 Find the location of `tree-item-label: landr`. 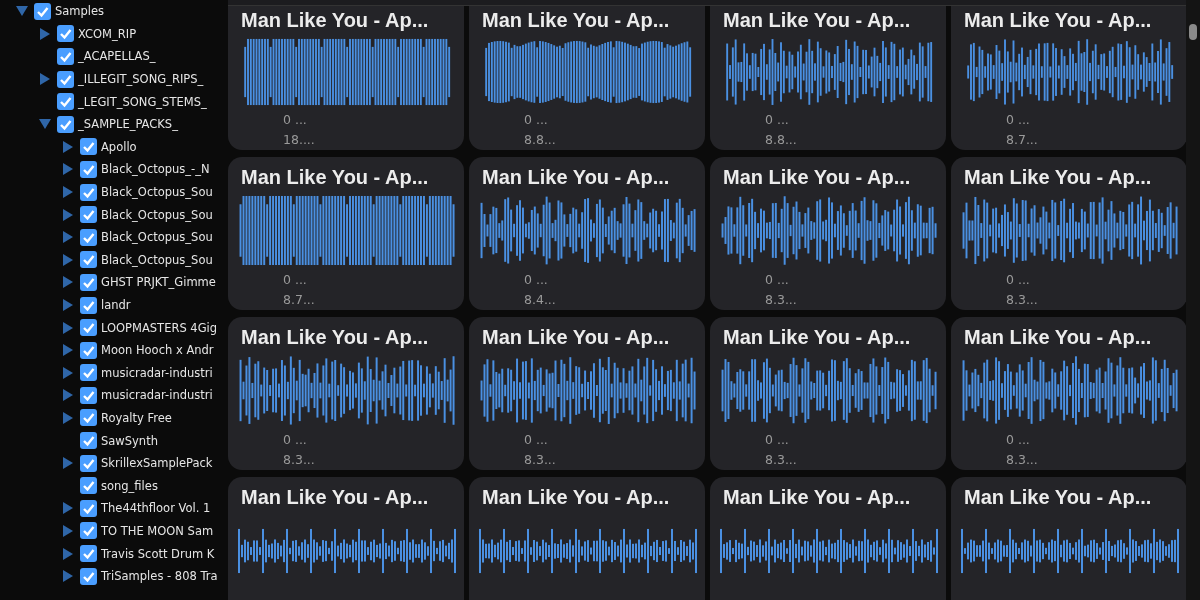

tree-item-label: landr is located at coordinates (116, 305).